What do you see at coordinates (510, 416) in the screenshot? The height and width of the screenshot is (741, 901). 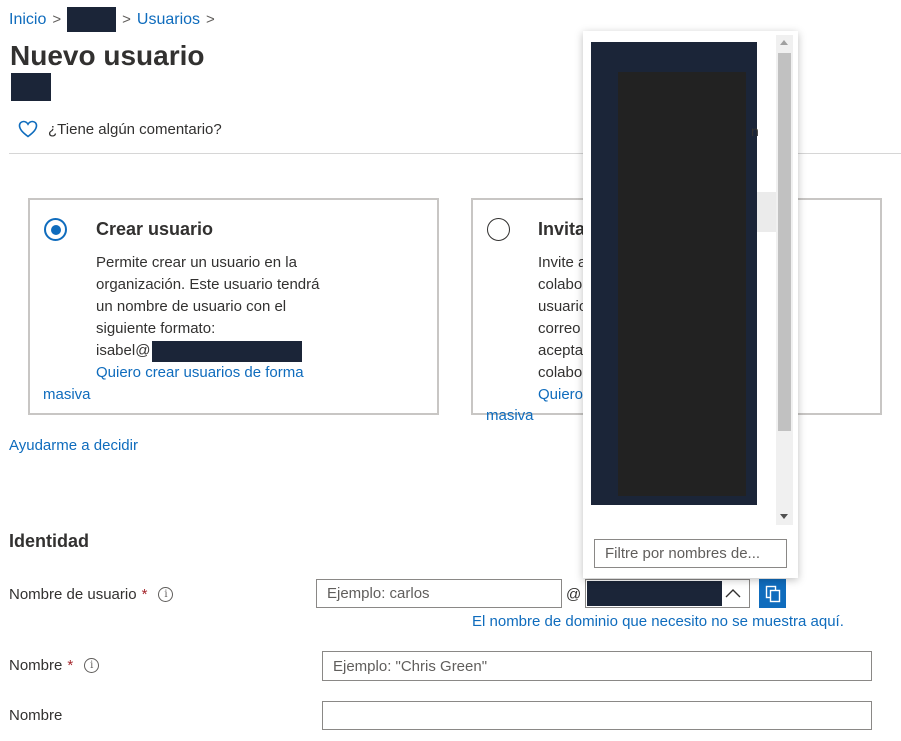 I see `bulk-invite-link-continued: masiva` at bounding box center [510, 416].